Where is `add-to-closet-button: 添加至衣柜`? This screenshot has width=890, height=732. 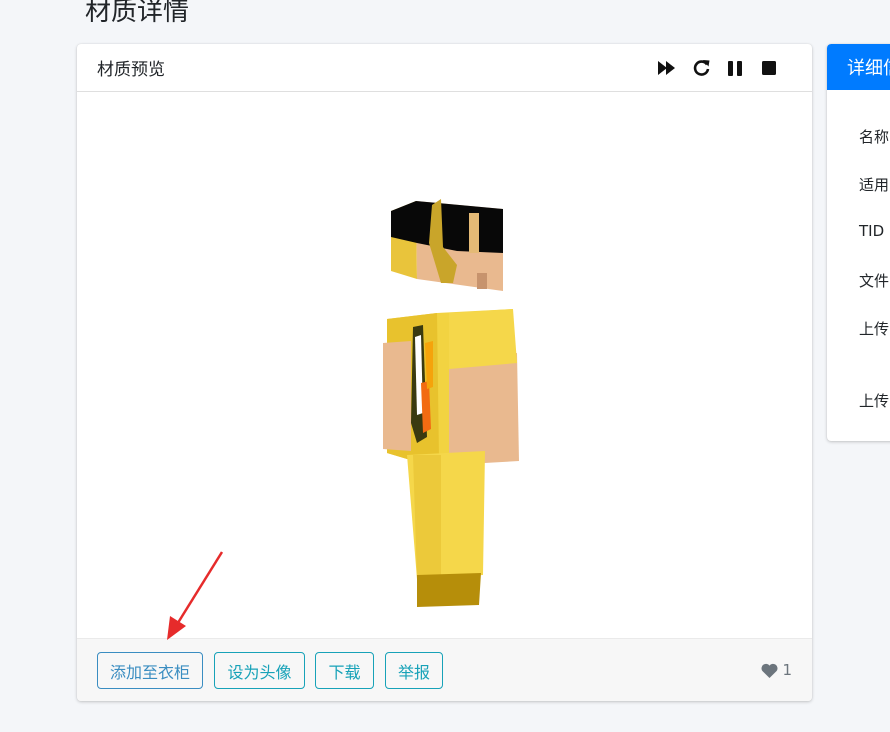
add-to-closet-button: 添加至衣柜 is located at coordinates (150, 670).